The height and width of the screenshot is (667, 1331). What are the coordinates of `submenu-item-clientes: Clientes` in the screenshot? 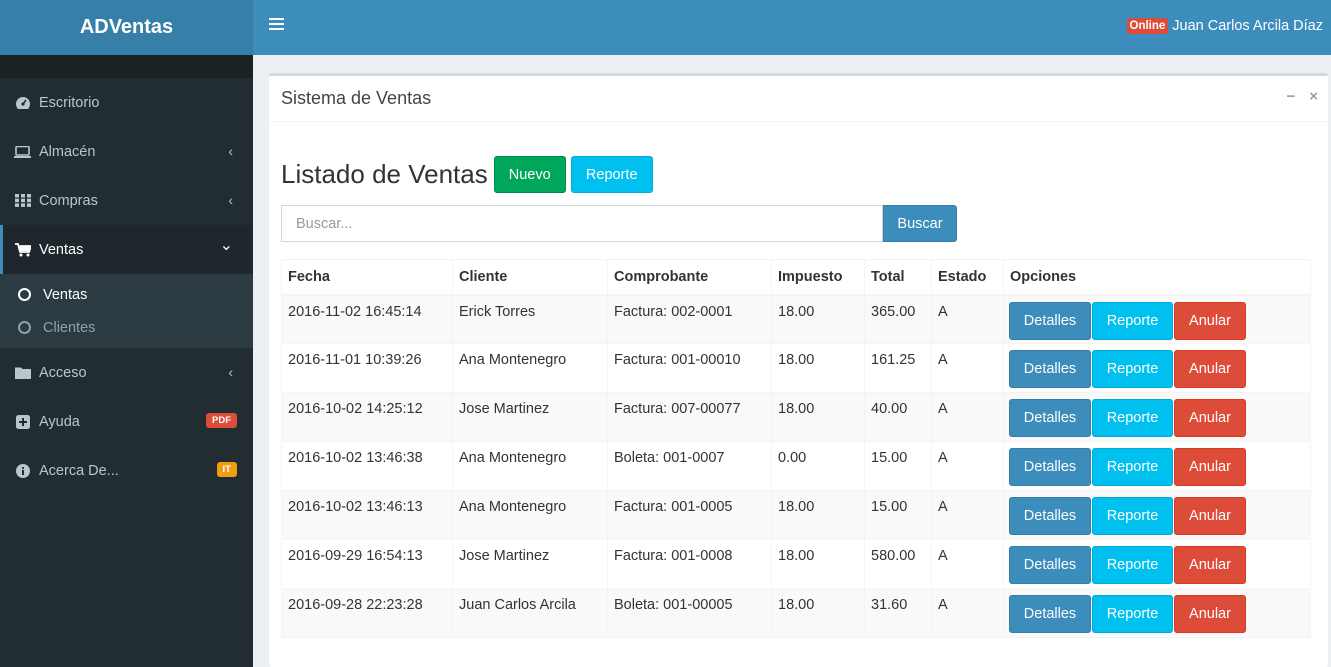 It's located at (126, 327).